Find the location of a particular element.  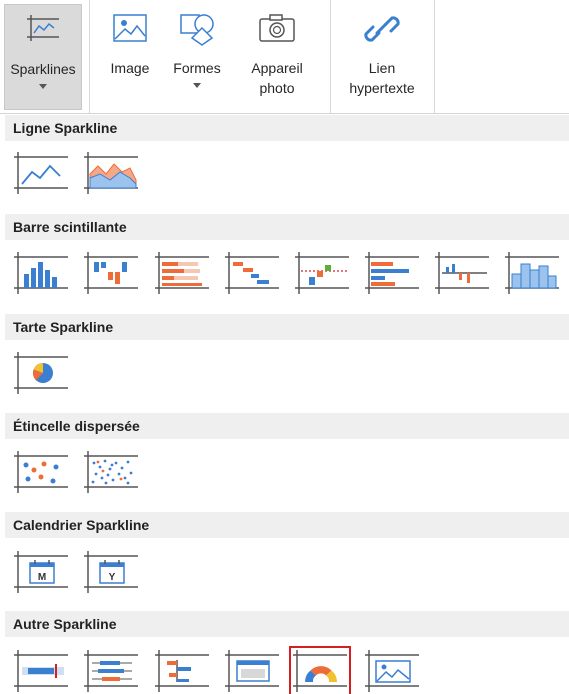

cascade-sparkline-icon is located at coordinates (252, 273).